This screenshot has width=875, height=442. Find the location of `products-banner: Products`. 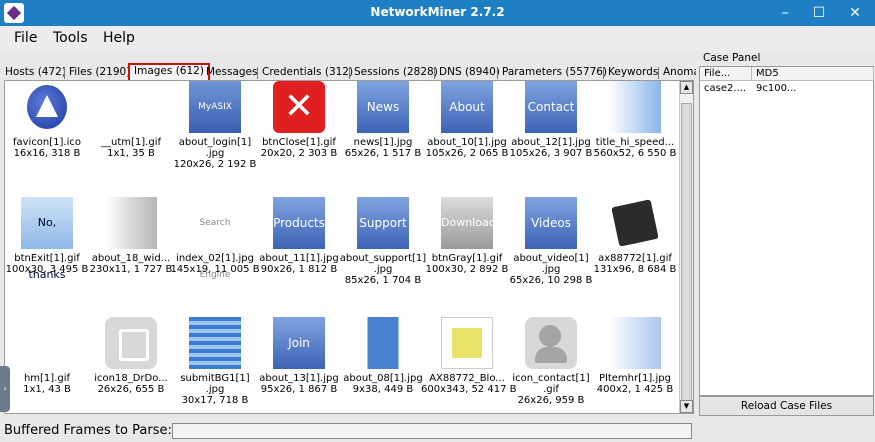

products-banner: Products is located at coordinates (299, 223).